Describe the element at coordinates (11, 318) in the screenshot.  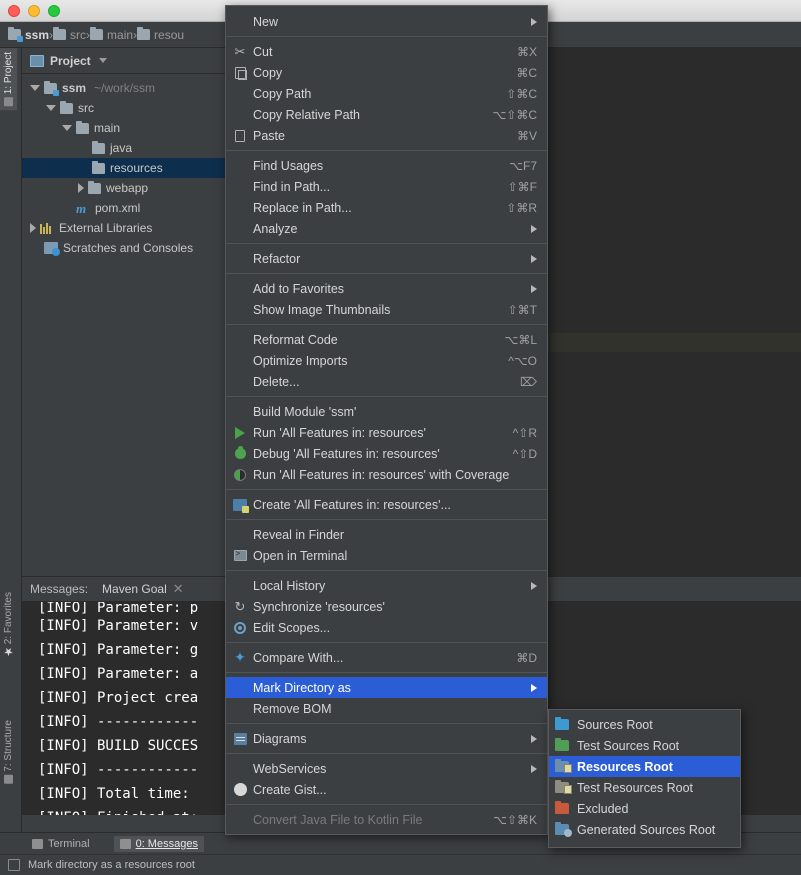
I see `left-tool-strip-top: 1: Project` at that location.